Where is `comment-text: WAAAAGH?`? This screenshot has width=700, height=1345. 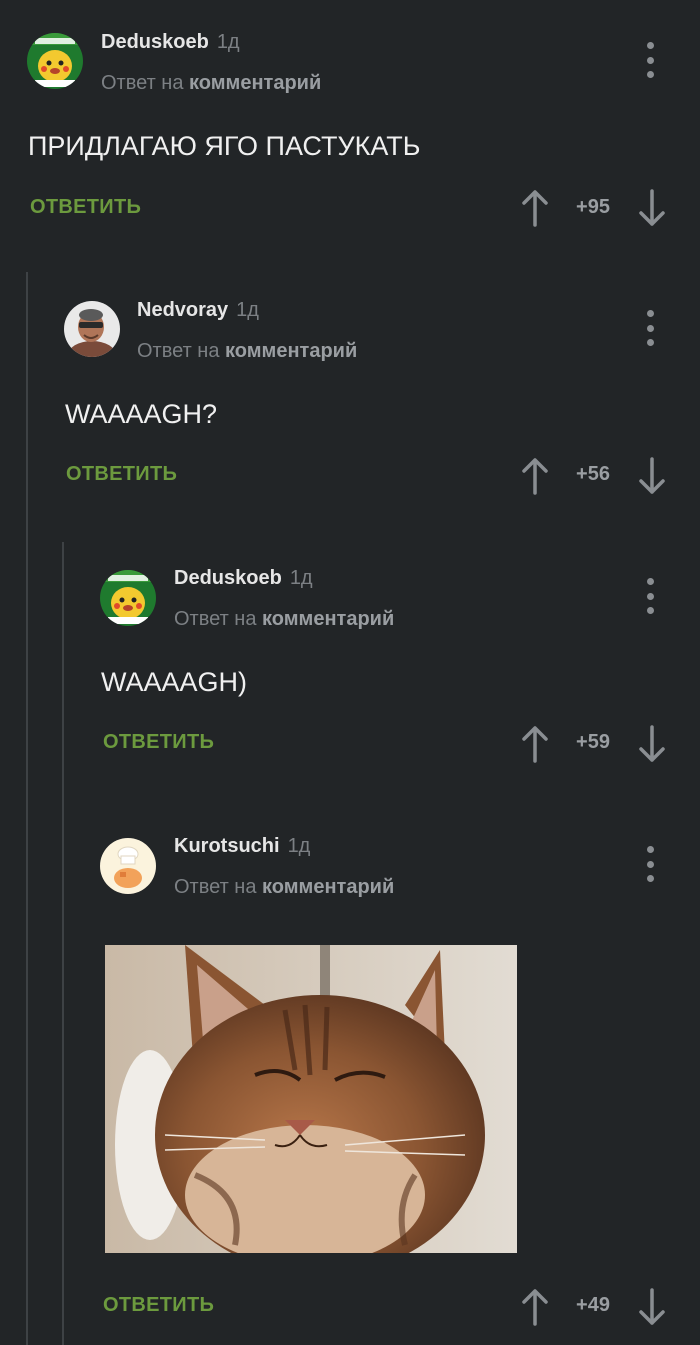
comment-text: WAAAAGH? is located at coordinates (141, 414).